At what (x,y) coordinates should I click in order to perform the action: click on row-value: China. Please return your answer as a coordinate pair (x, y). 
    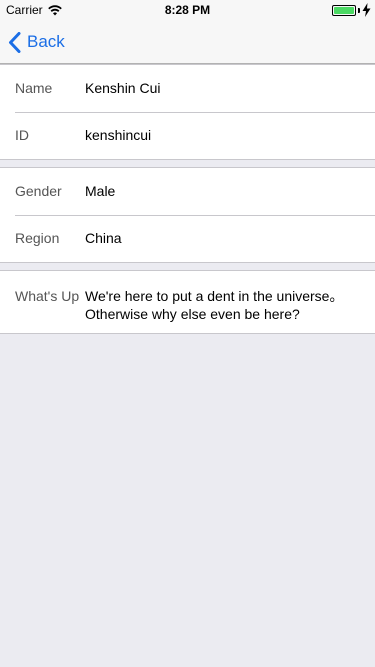
    Looking at the image, I should click on (103, 238).